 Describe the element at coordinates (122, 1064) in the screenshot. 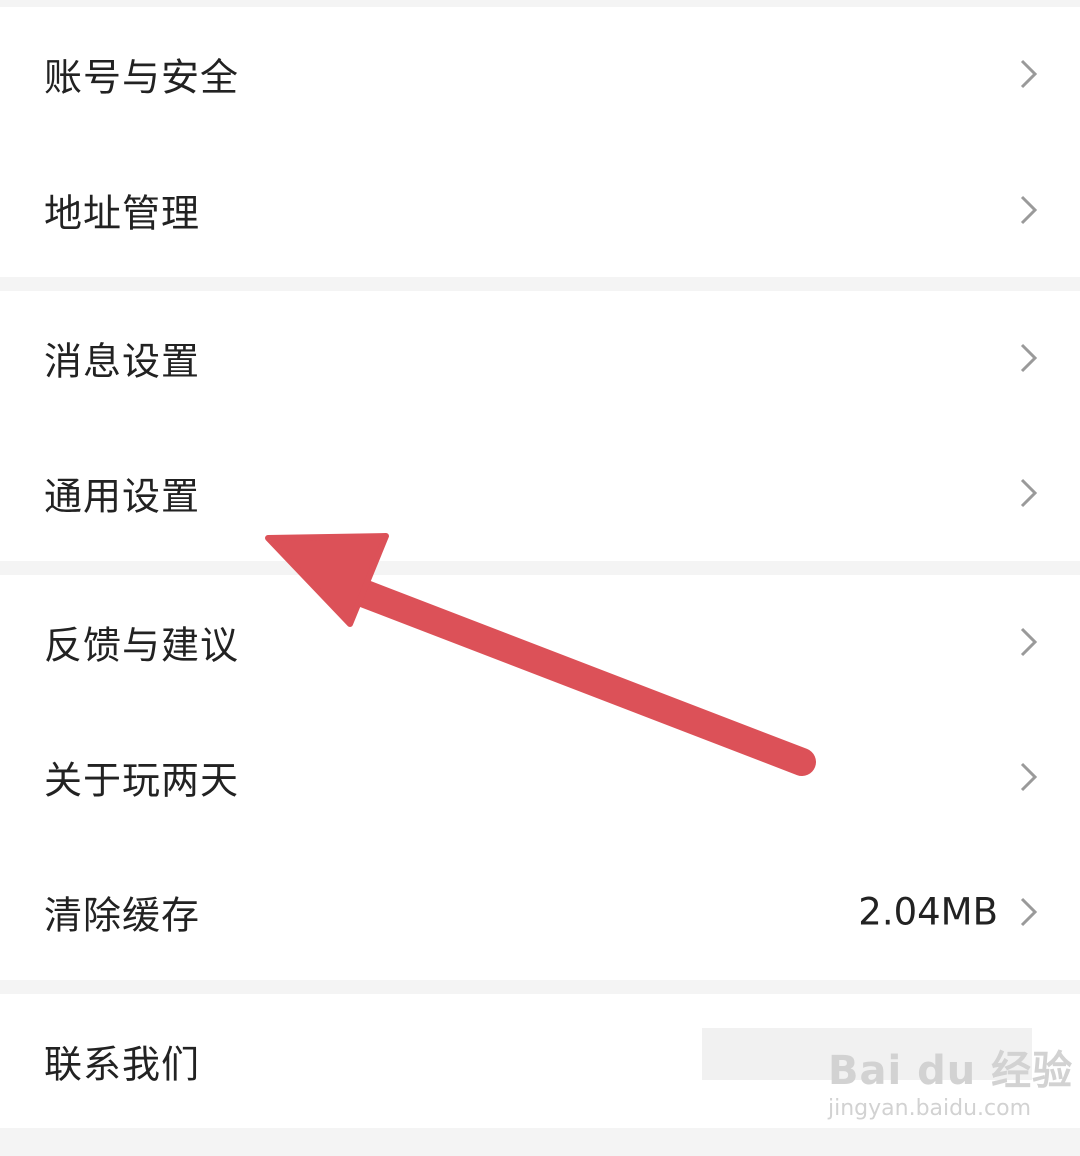

I see `settings-item-label: 联系我们` at that location.